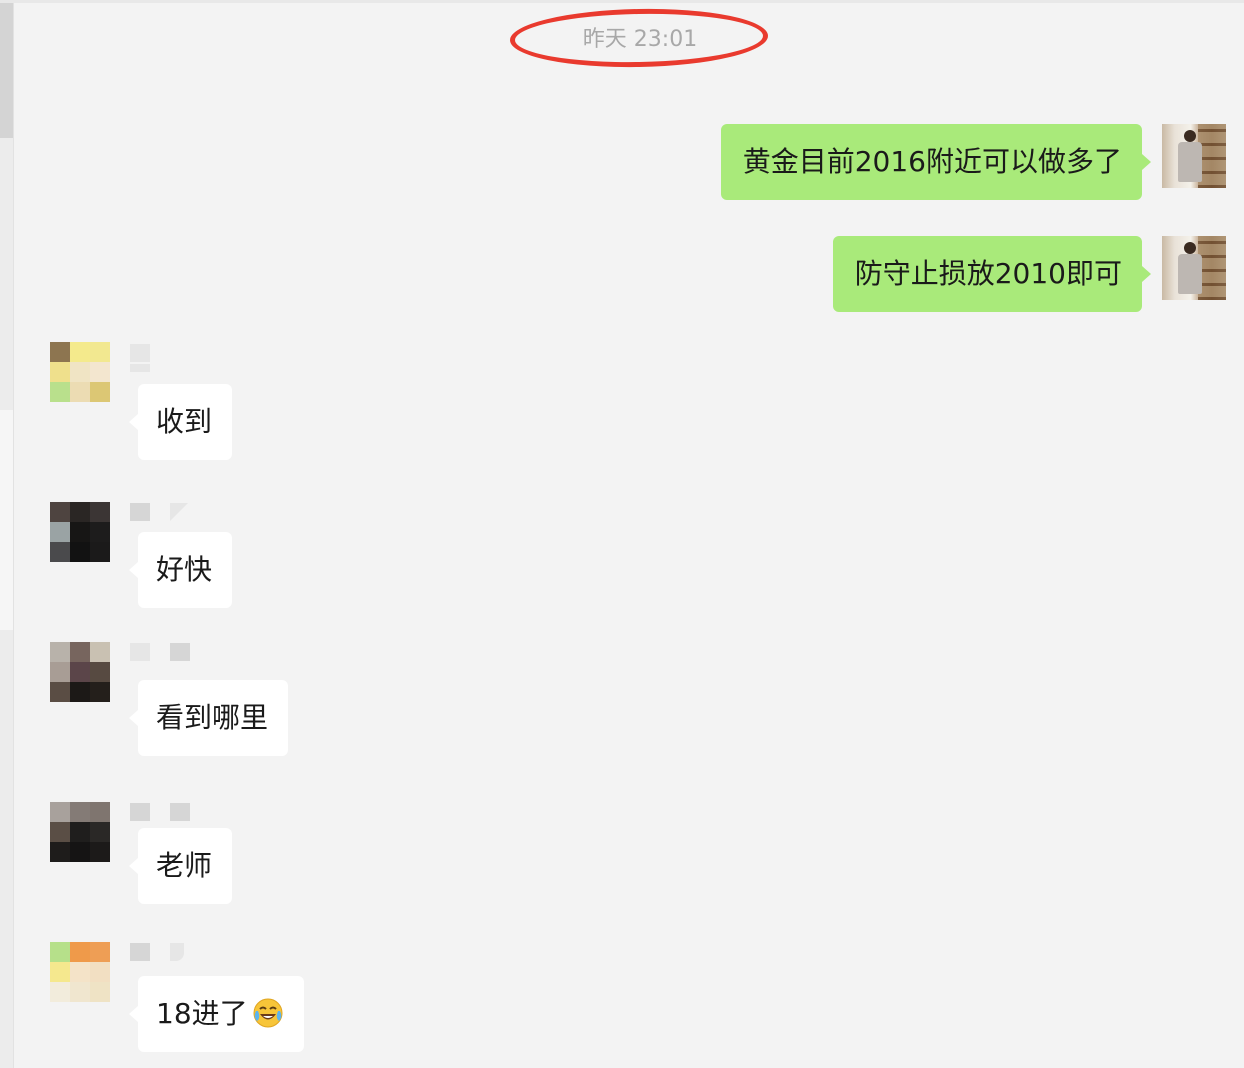 This screenshot has width=1244, height=1068. Describe the element at coordinates (184, 569) in the screenshot. I see `message-text: 好快` at that location.